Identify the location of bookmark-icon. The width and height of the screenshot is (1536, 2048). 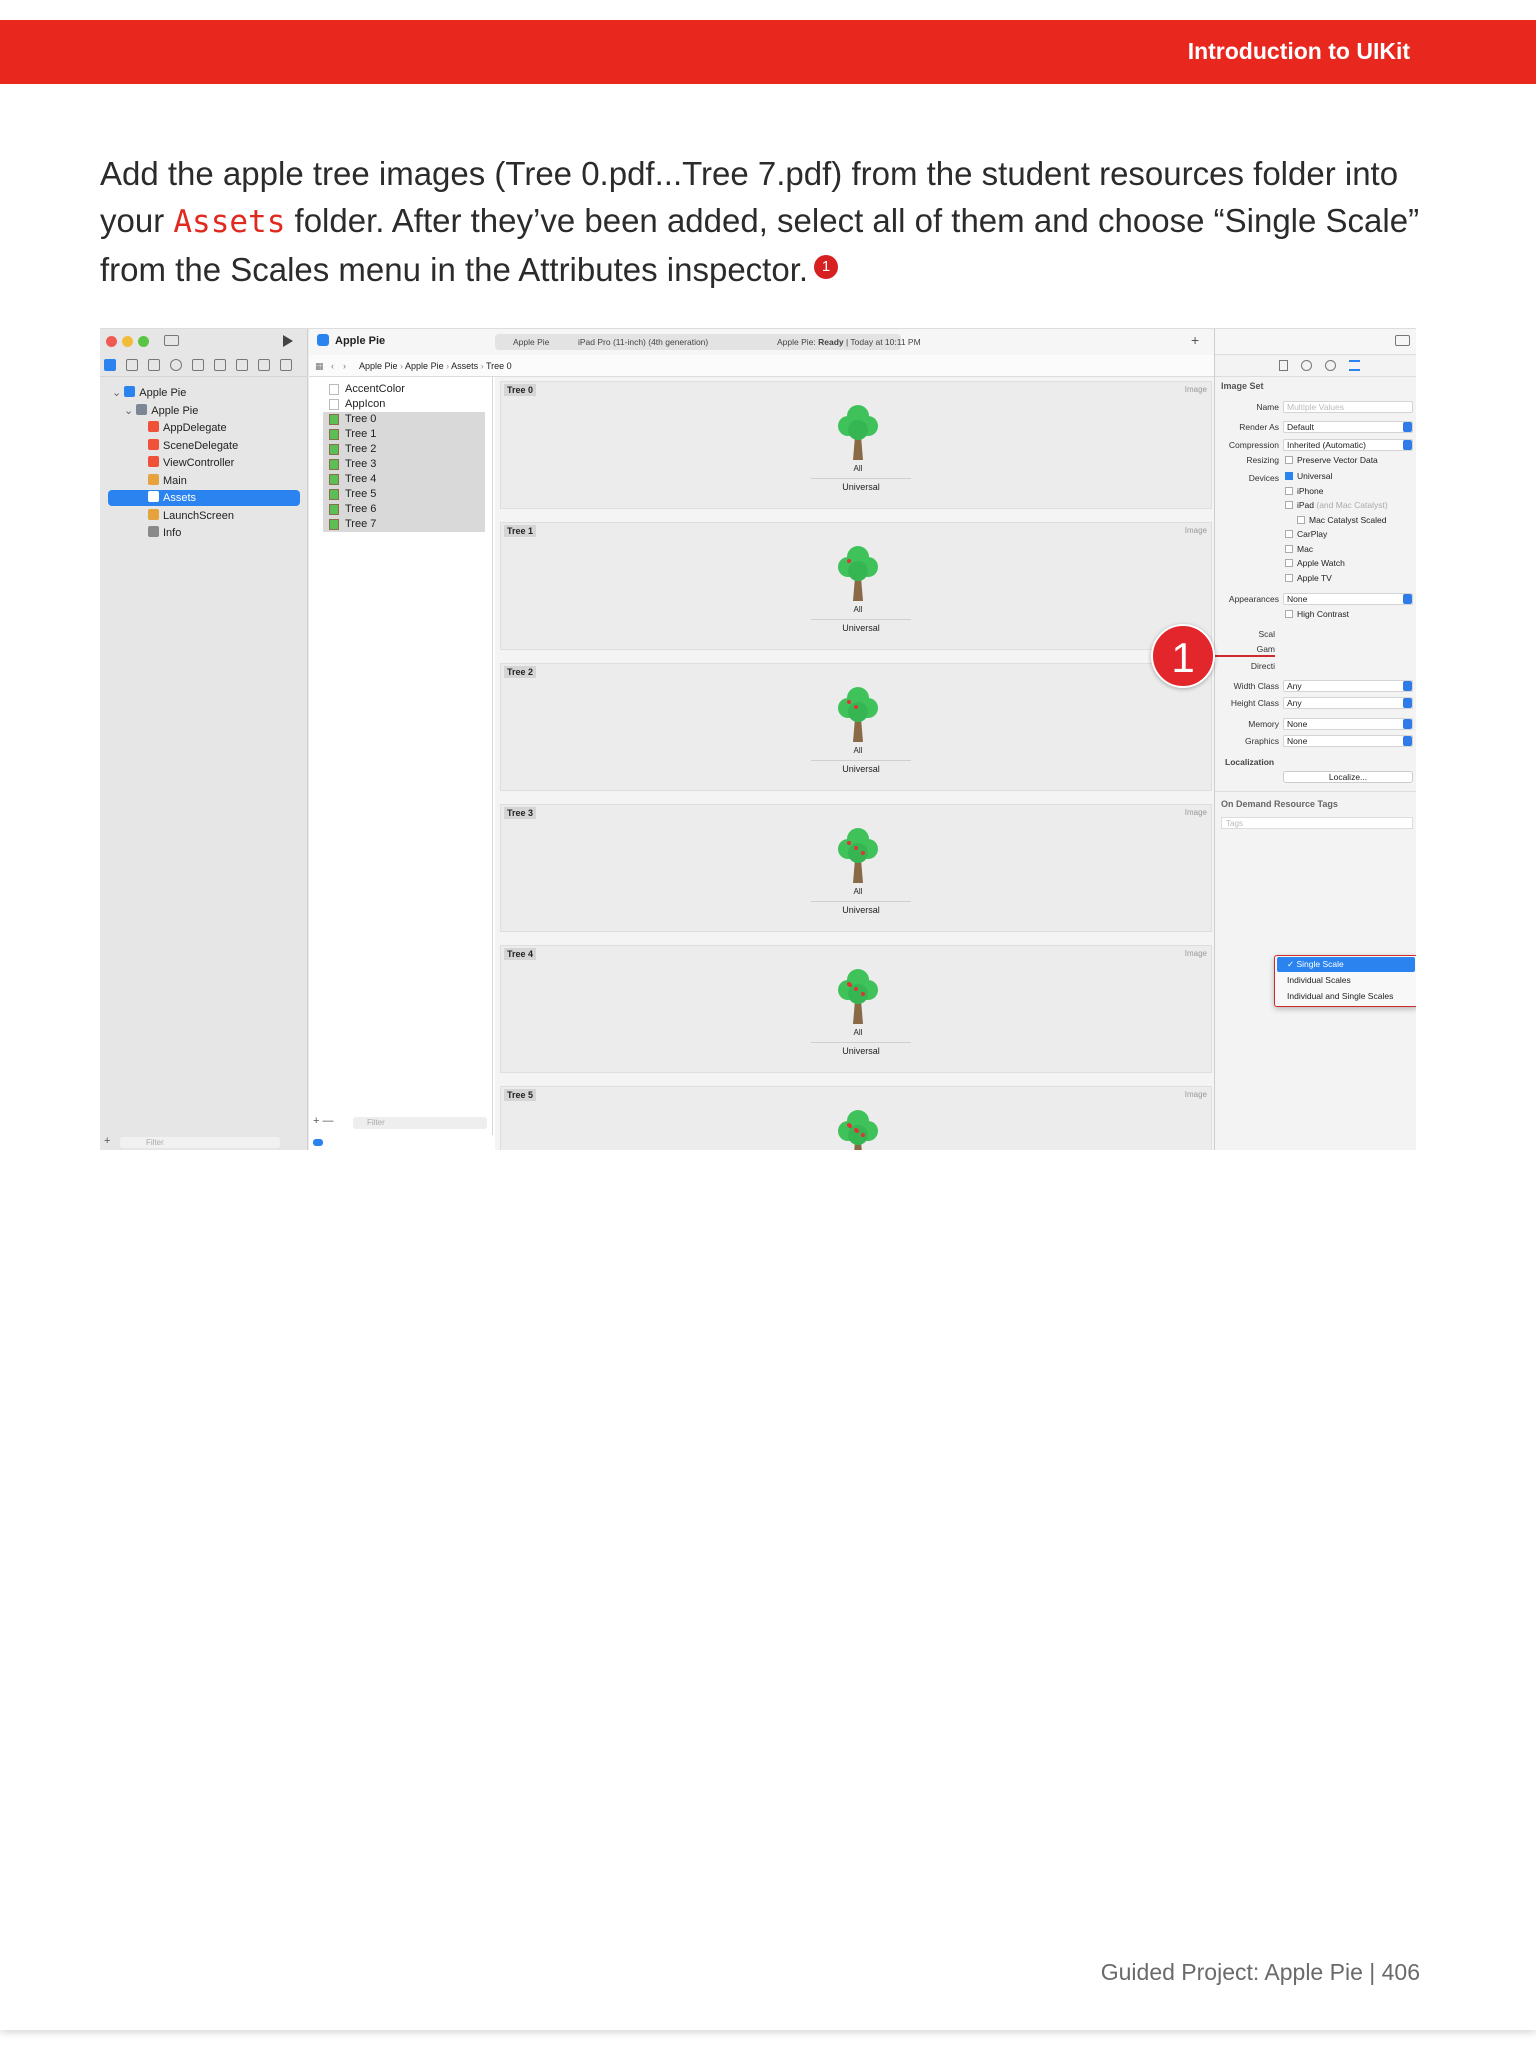
(154, 365).